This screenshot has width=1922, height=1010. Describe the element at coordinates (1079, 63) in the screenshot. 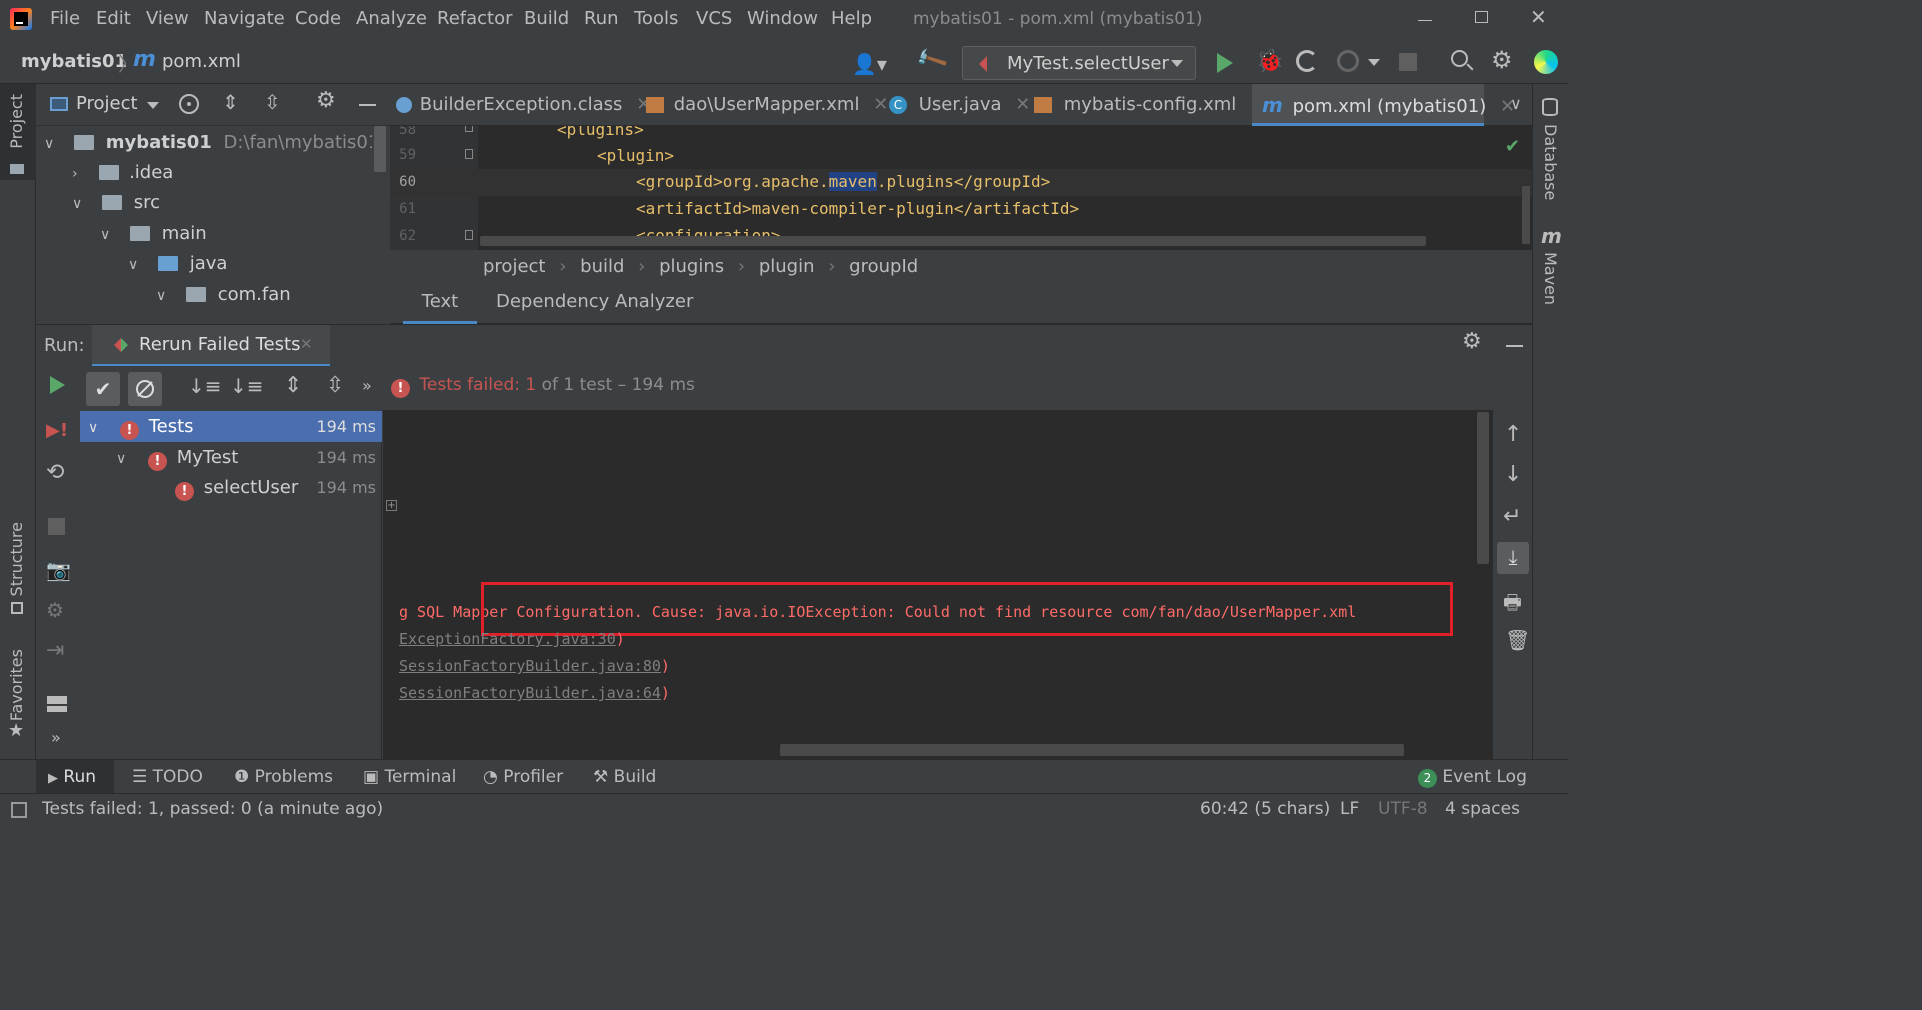

I see `run-config-select: MyTest.selectUser` at that location.